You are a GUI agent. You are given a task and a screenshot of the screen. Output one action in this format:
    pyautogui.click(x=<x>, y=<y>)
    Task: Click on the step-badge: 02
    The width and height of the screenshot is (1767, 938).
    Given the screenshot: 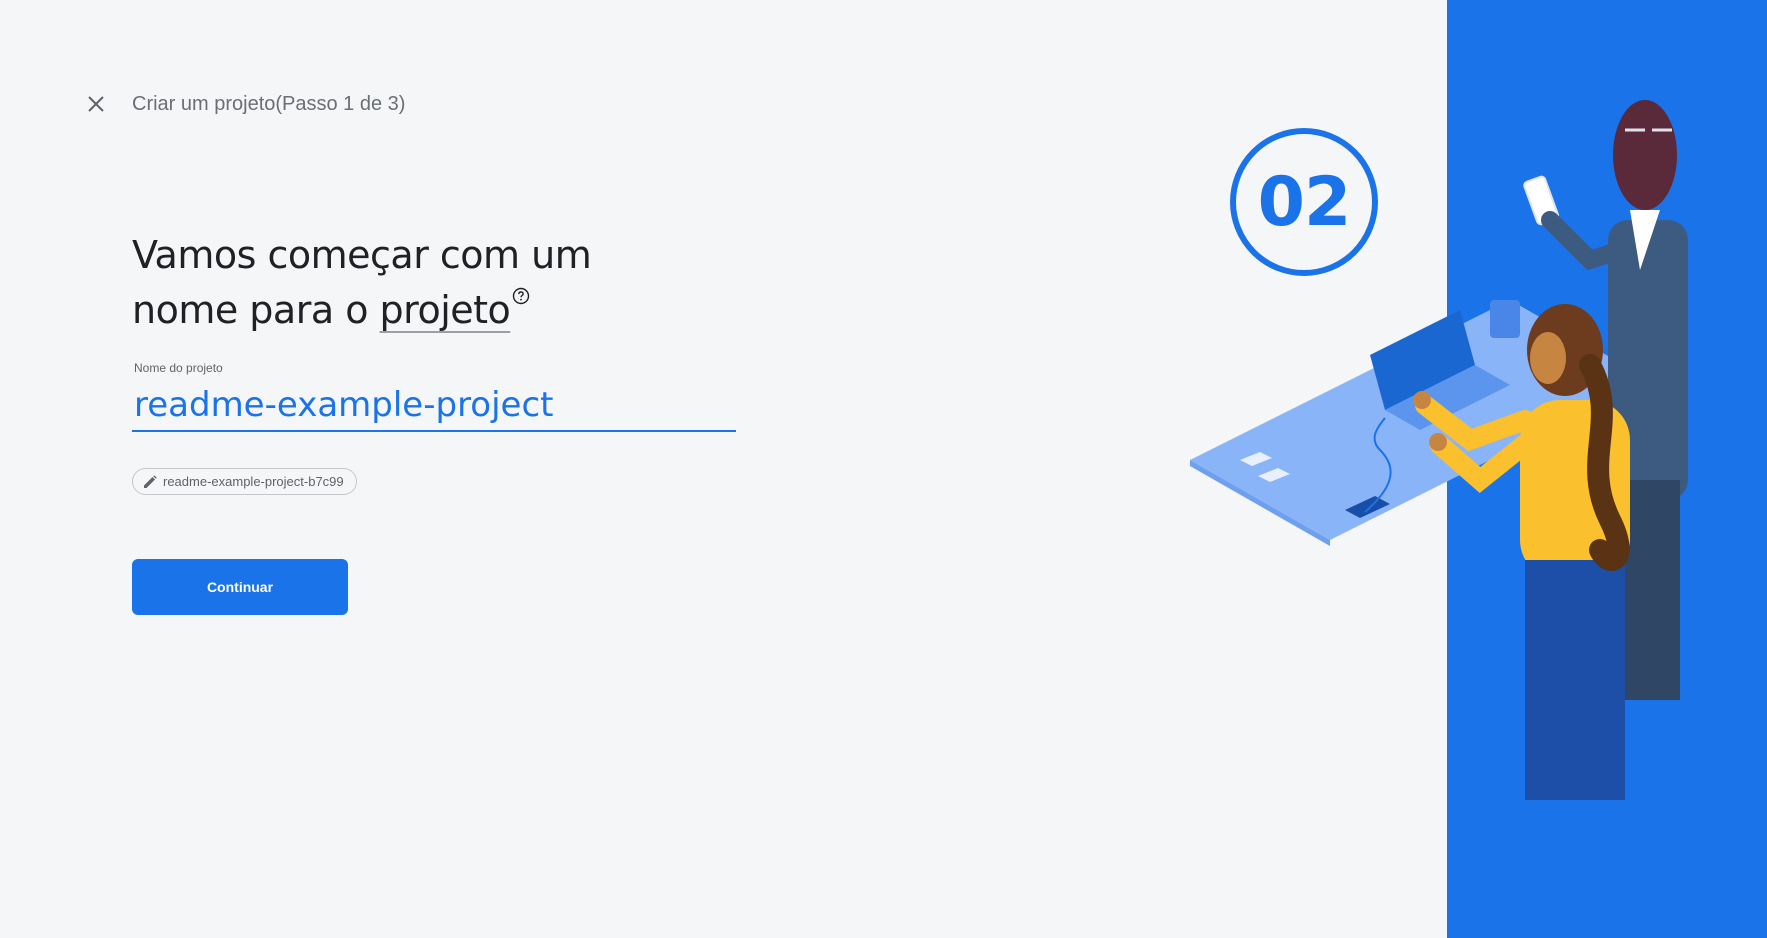 What is the action you would take?
    pyautogui.click(x=1304, y=202)
    